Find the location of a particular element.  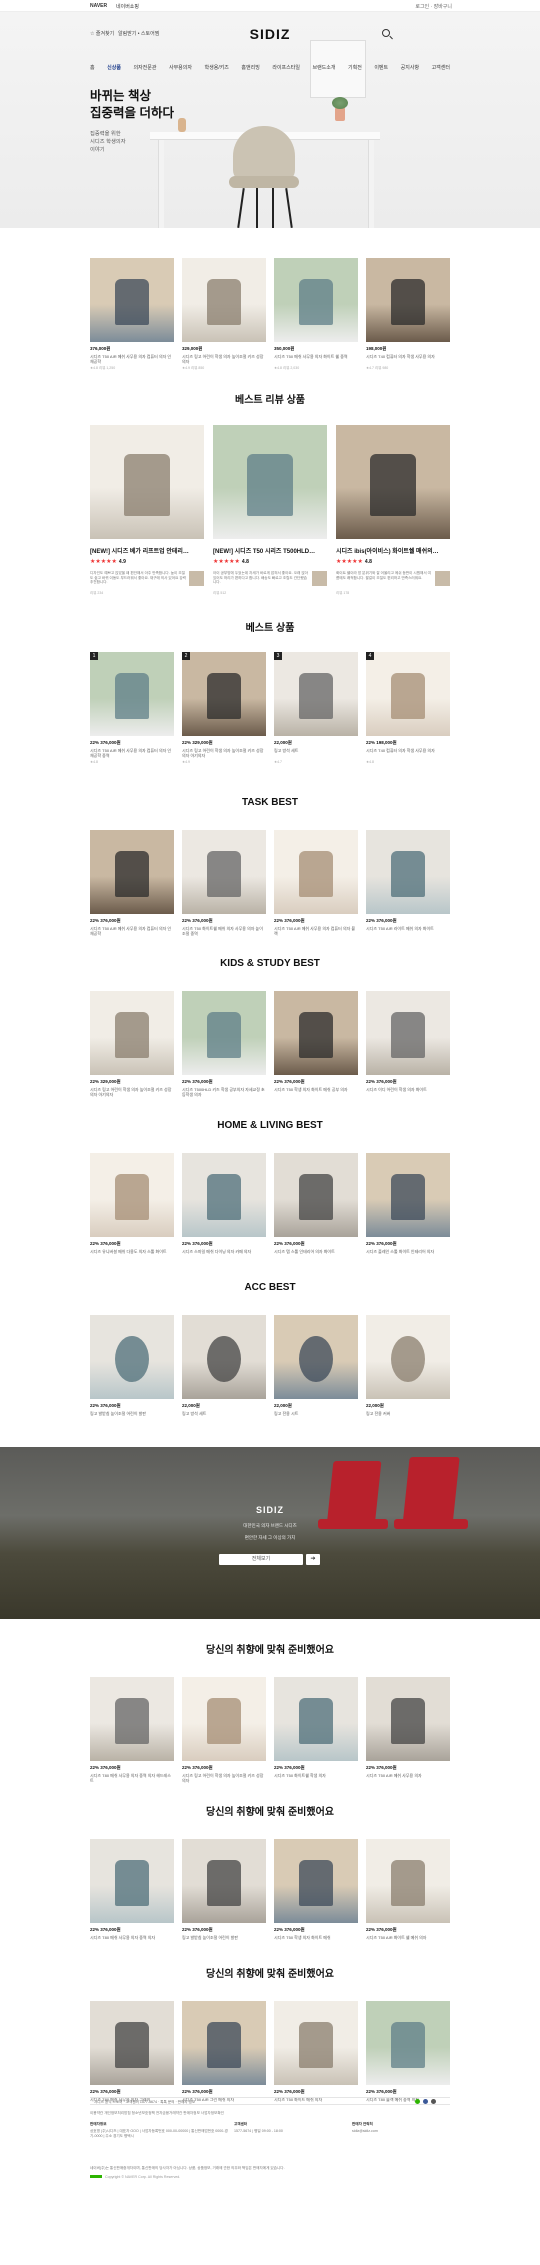

product-card: 22% 376,000원 시디즈 T50 AIR 화이트 쉘 메쉬 의자 is located at coordinates (408, 1892).